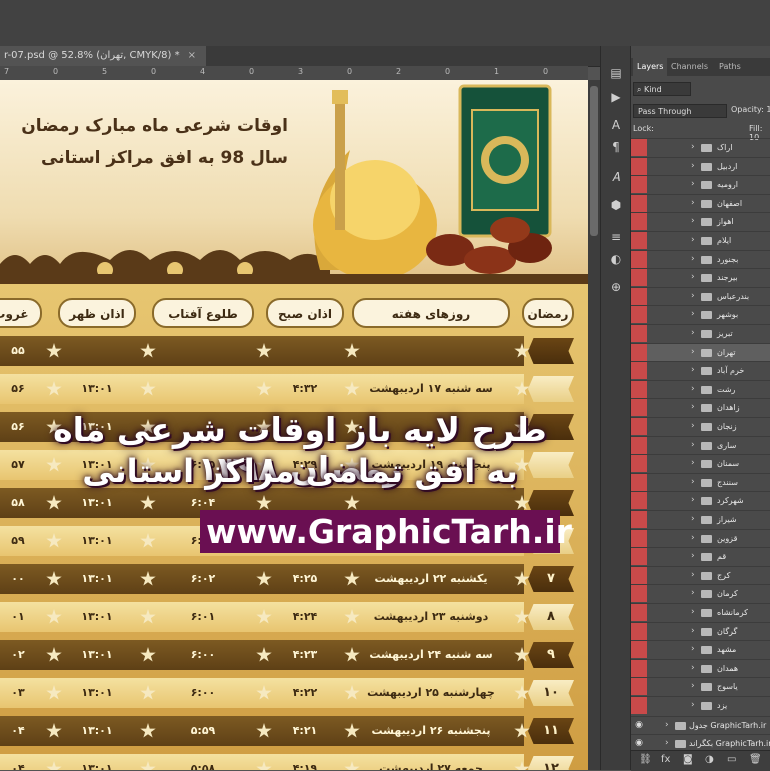 Image resolution: width=770 pixels, height=771 pixels. I want to click on layer-row: › بوشهر, so click(700, 314).